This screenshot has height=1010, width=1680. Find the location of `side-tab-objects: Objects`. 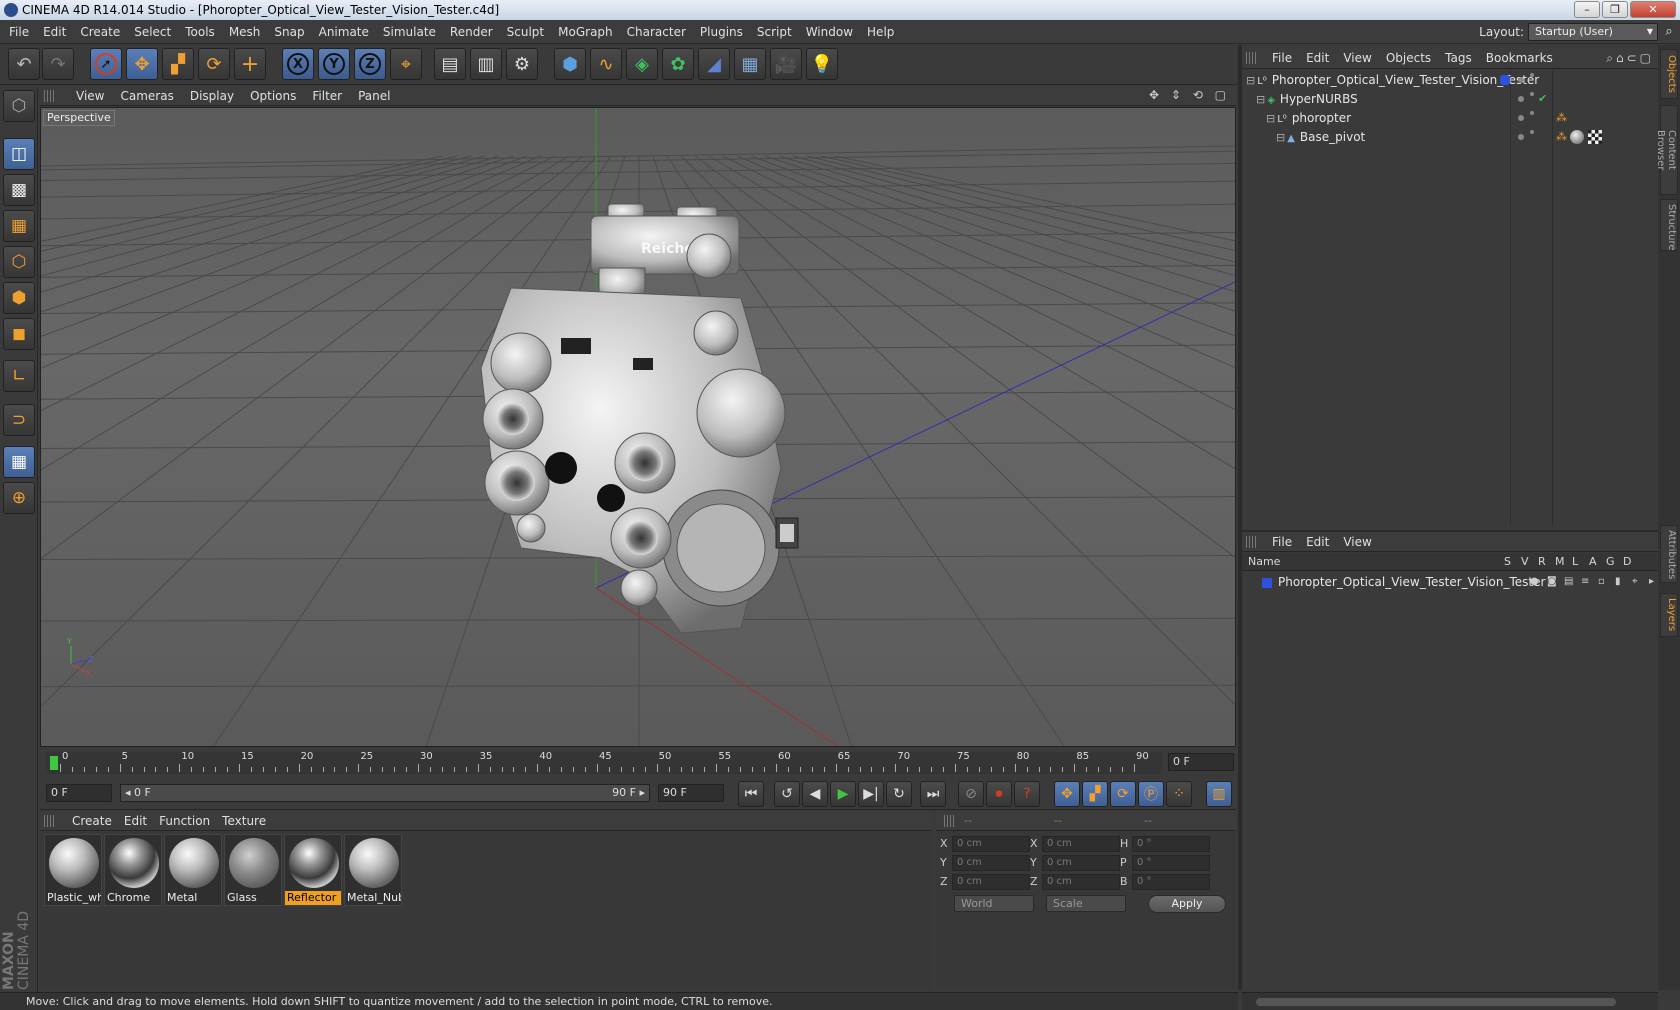

side-tab-objects: Objects is located at coordinates (1669, 74).